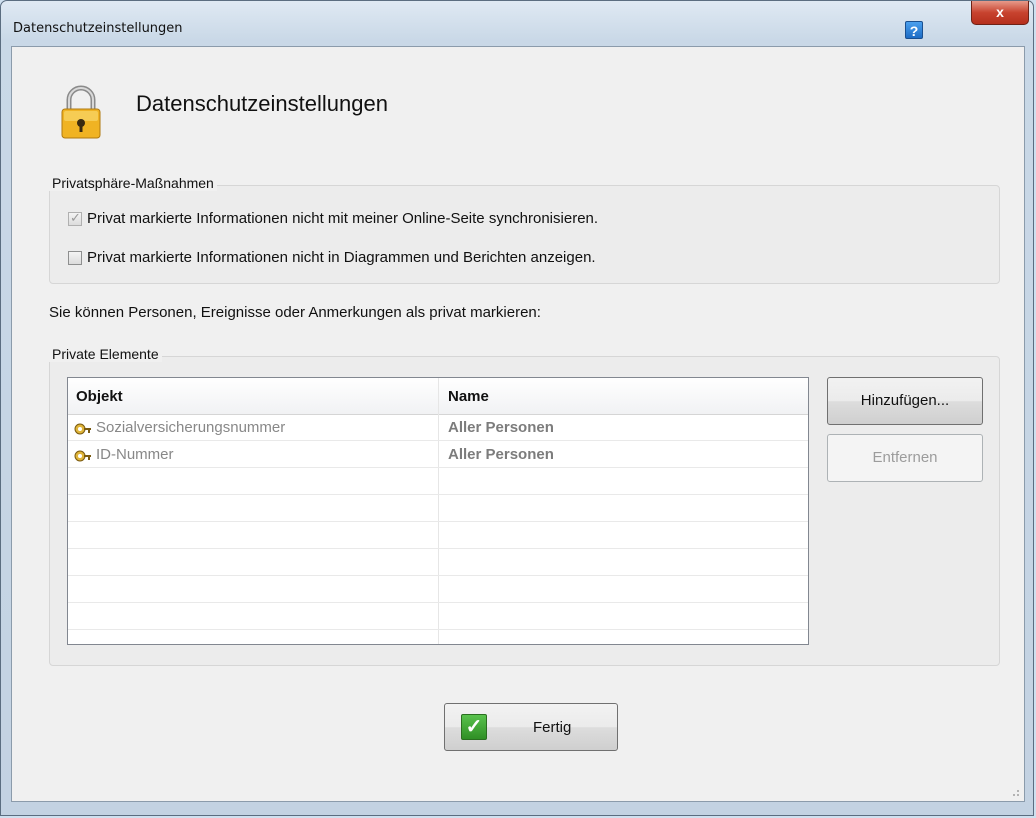 This screenshot has height=818, width=1036. I want to click on page-title: Datenschutzeinstellungen, so click(262, 103).